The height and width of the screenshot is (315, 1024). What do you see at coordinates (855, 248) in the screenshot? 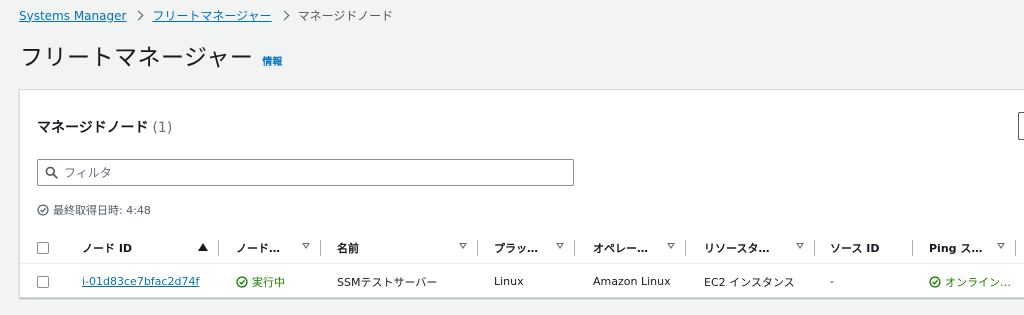
I see `col-source-id-label: ソース ID` at bounding box center [855, 248].